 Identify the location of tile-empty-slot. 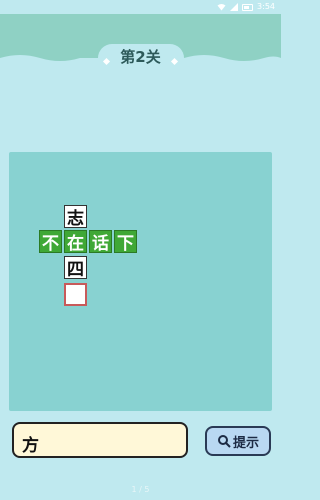
(75, 294).